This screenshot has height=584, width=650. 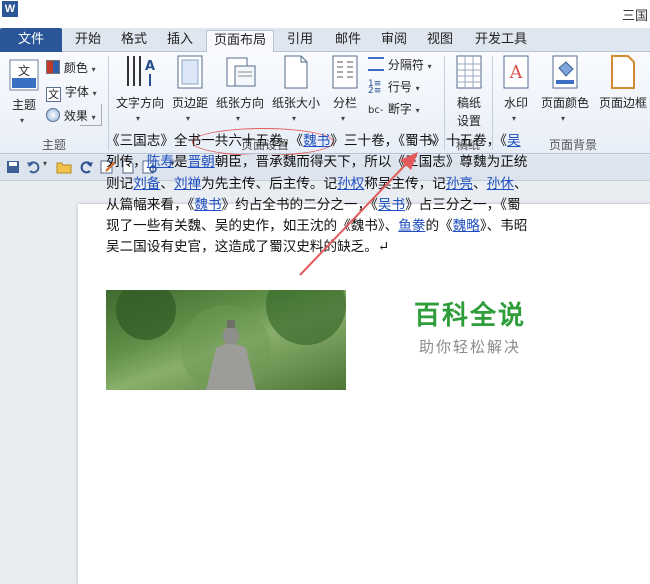 I want to click on manuscript-label-line1: 稿纸, so click(x=468, y=103).